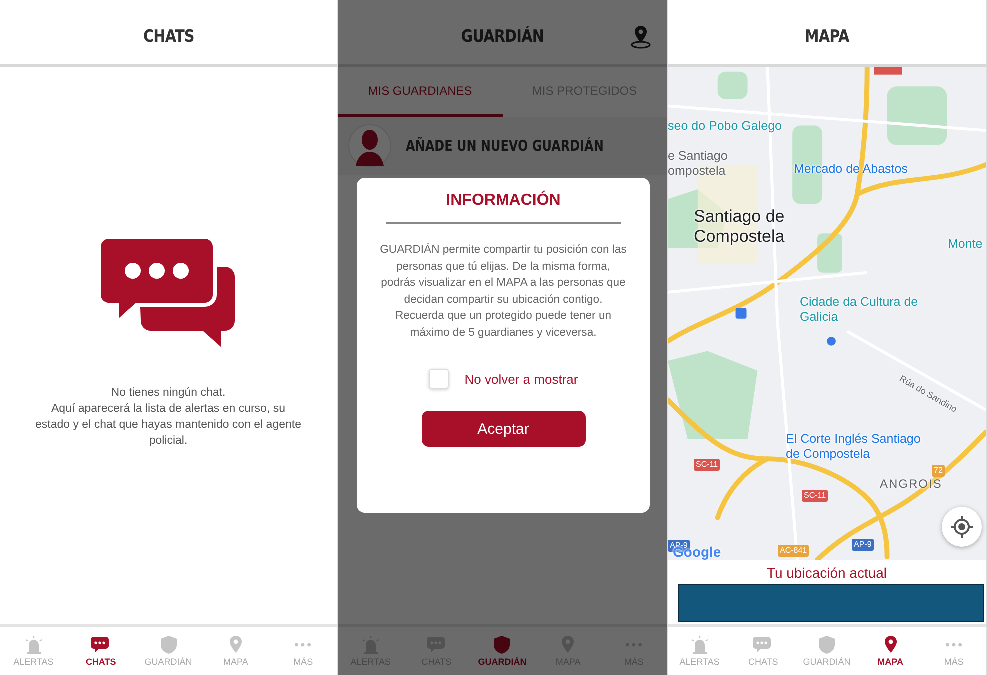  What do you see at coordinates (697, 171) in the screenshot?
I see `place-label: ompostela` at bounding box center [697, 171].